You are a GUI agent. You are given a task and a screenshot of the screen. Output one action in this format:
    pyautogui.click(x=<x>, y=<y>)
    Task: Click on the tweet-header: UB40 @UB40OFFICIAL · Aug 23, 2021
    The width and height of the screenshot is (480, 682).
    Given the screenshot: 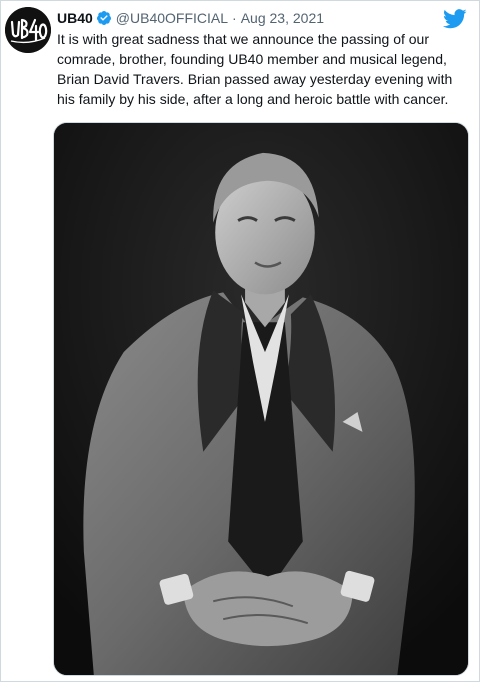 What is the action you would take?
    pyautogui.click(x=190, y=18)
    